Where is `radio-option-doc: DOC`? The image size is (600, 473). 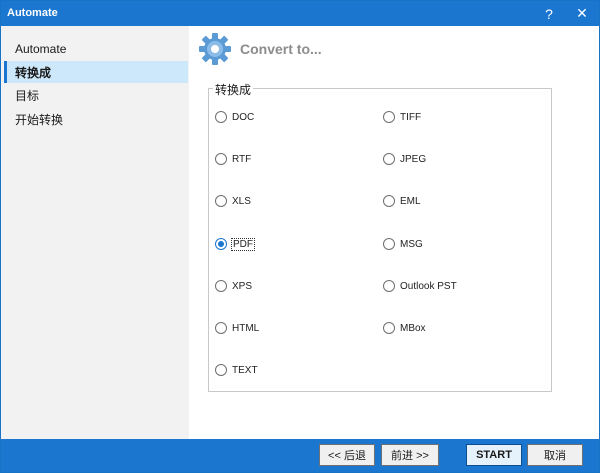
radio-option-doc: DOC is located at coordinates (235, 117).